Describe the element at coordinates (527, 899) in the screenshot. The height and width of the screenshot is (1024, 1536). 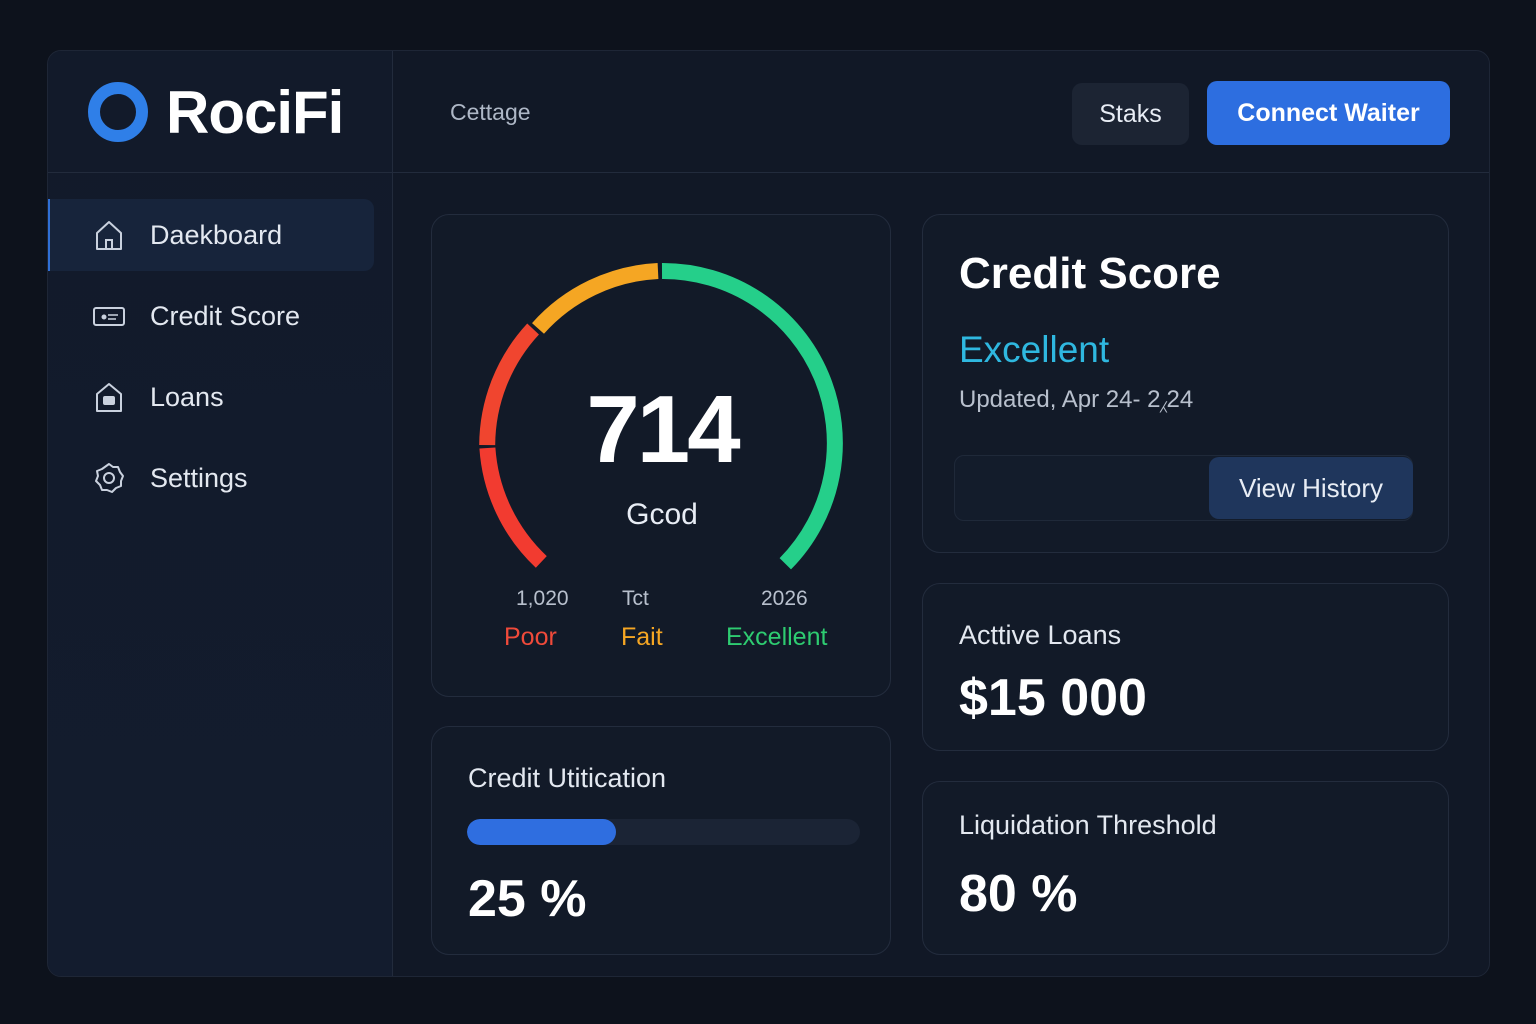
I see `utilization-value: 25 %` at that location.